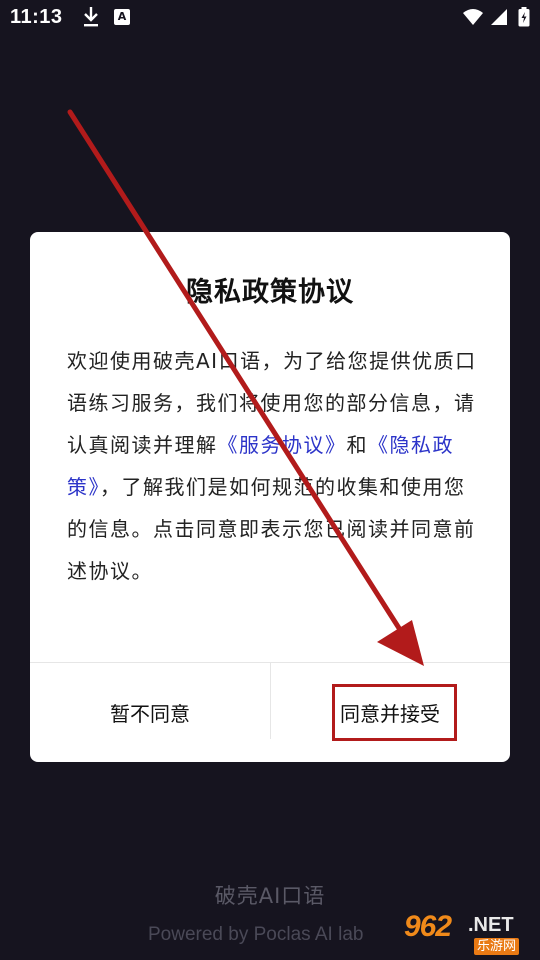 This screenshot has height=960, width=540. I want to click on status-bar: 11:13 A, so click(270, 18).